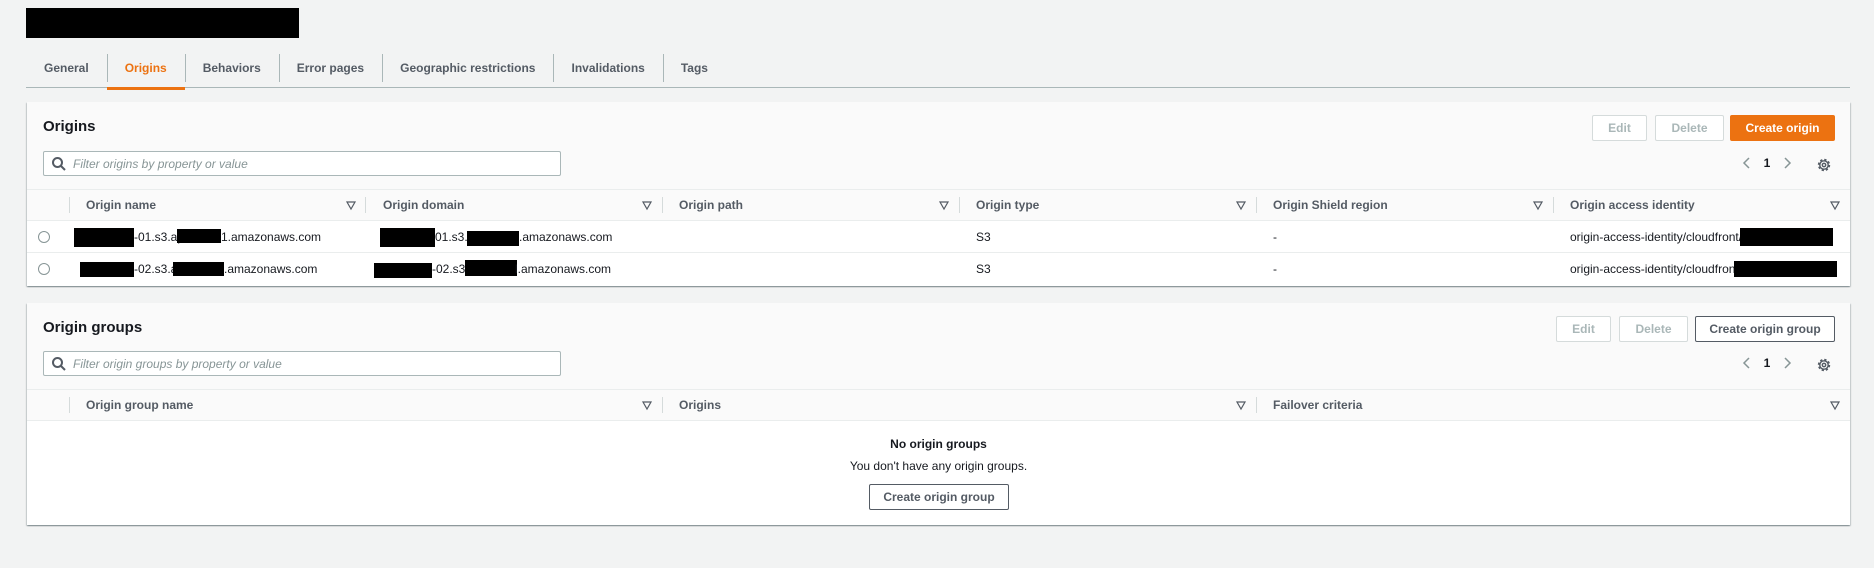 This screenshot has width=1874, height=568. Describe the element at coordinates (694, 68) in the screenshot. I see `tab-tags: Tags` at that location.